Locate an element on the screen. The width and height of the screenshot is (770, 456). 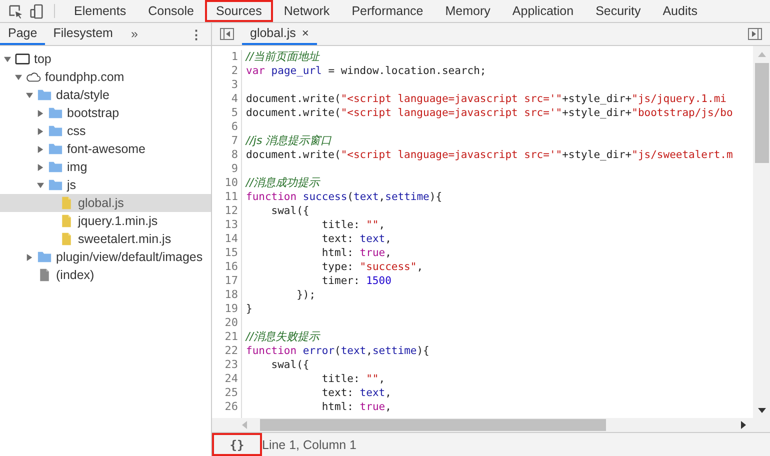
line-number: 19 is located at coordinates (231, 309).